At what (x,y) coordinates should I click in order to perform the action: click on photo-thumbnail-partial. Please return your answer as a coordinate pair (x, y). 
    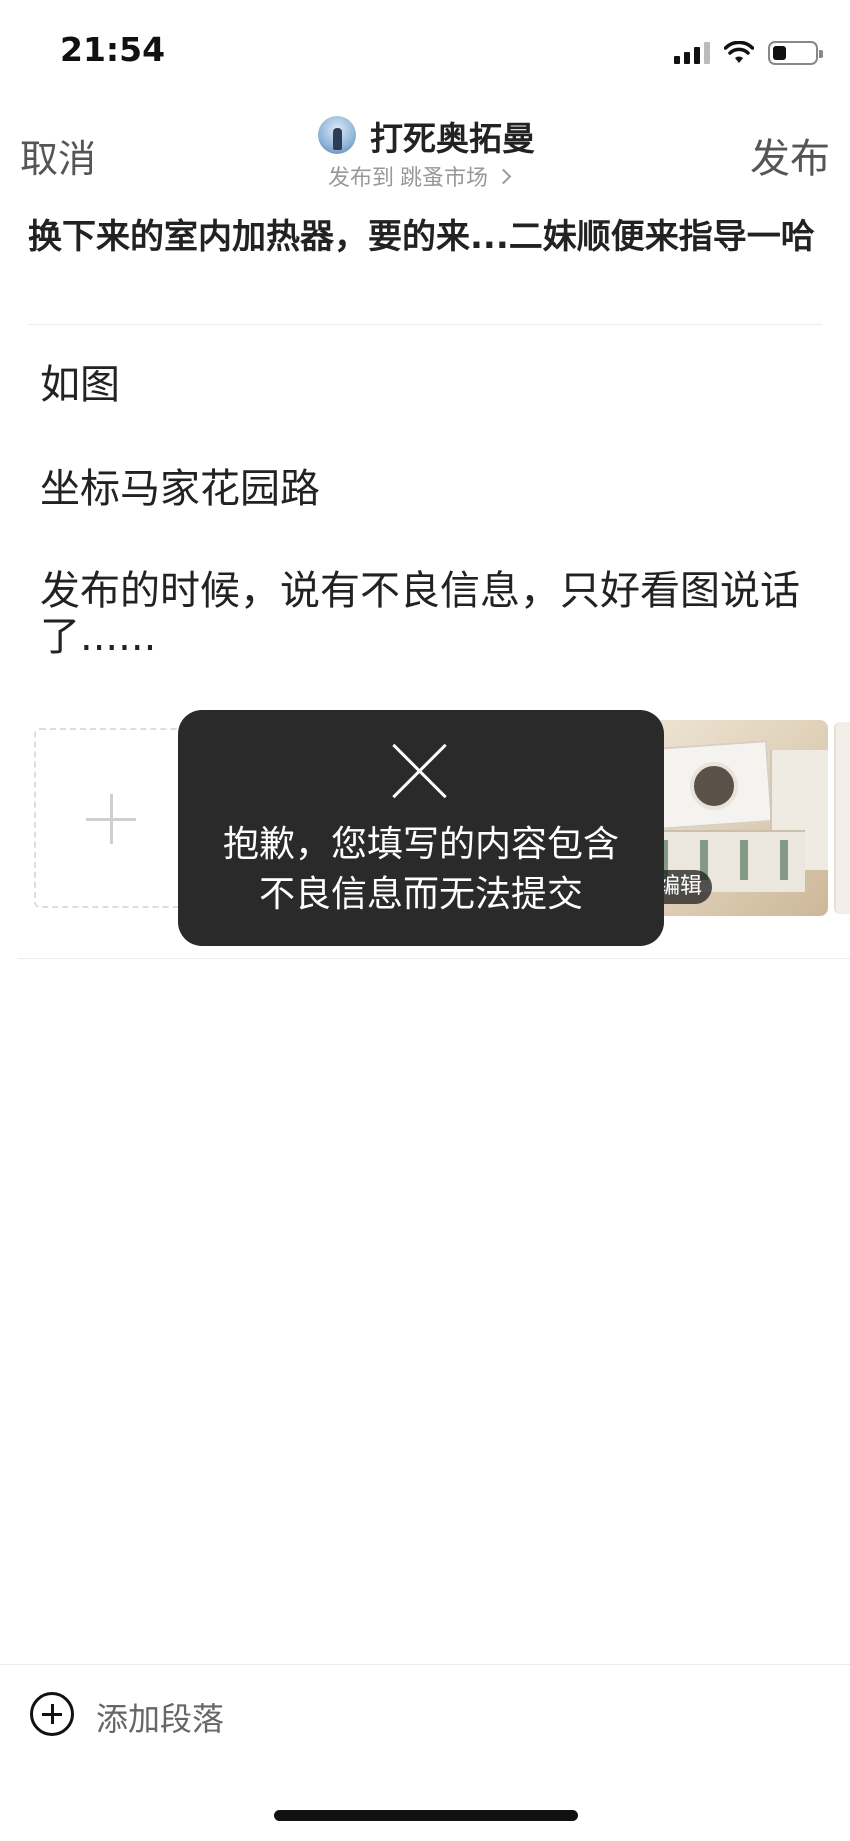
    Looking at the image, I should click on (842, 818).